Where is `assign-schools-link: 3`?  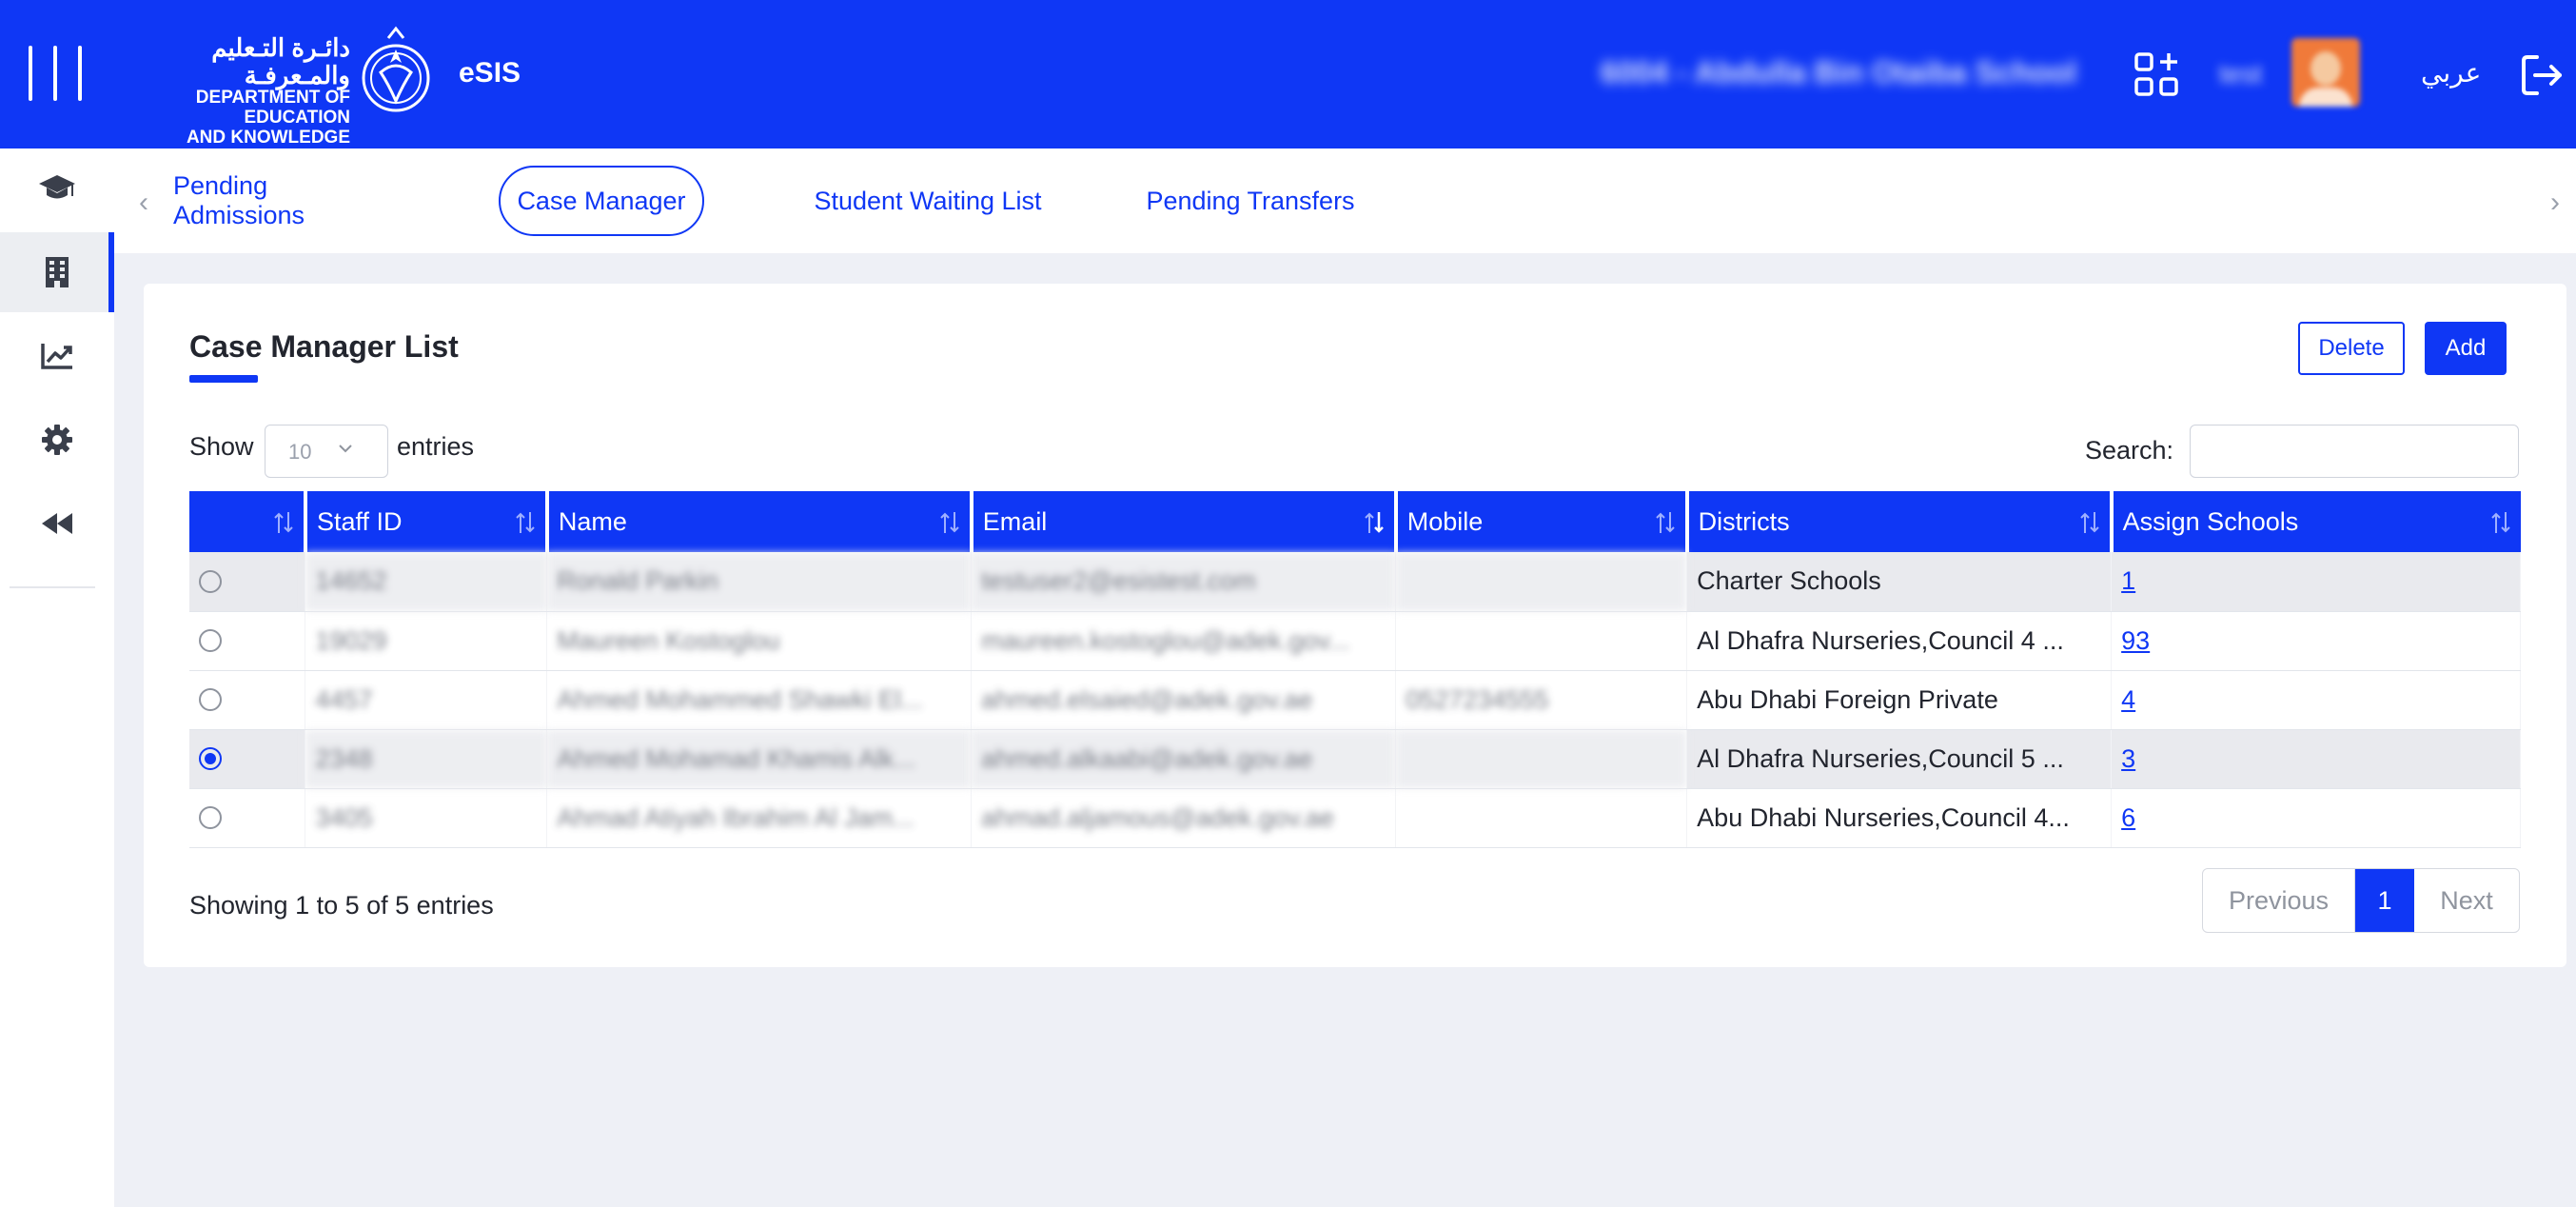 assign-schools-link: 3 is located at coordinates (2128, 758).